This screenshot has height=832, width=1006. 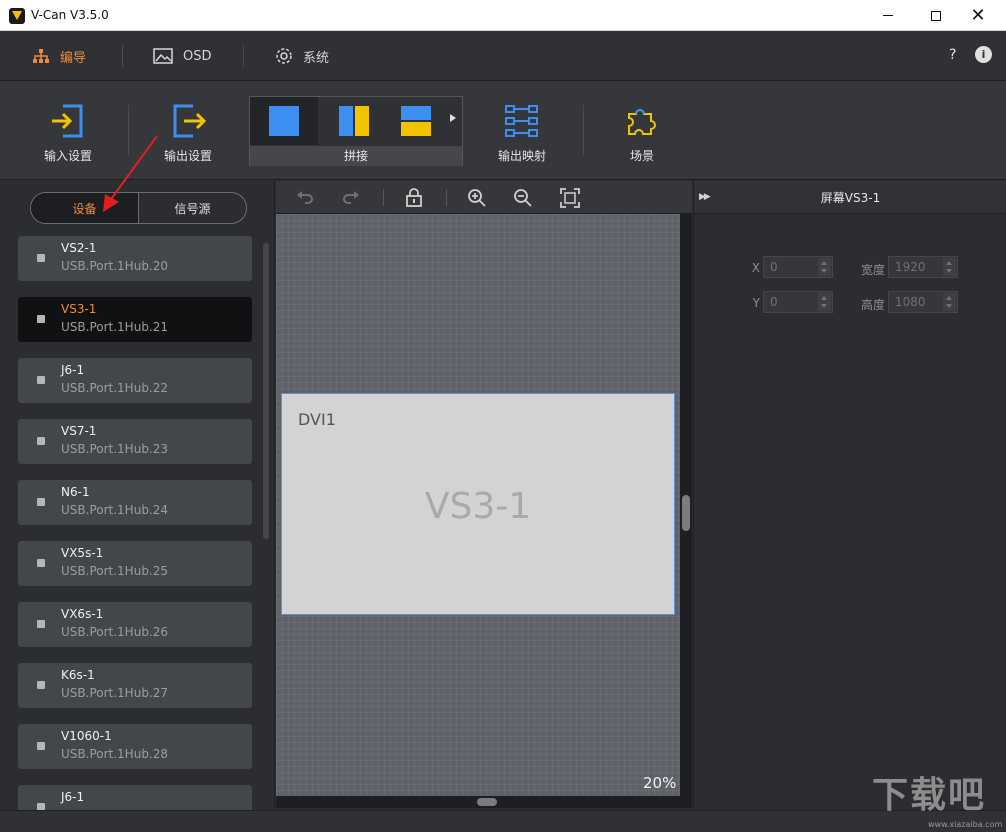 I want to click on screen-name: VS3-1, so click(x=478, y=506).